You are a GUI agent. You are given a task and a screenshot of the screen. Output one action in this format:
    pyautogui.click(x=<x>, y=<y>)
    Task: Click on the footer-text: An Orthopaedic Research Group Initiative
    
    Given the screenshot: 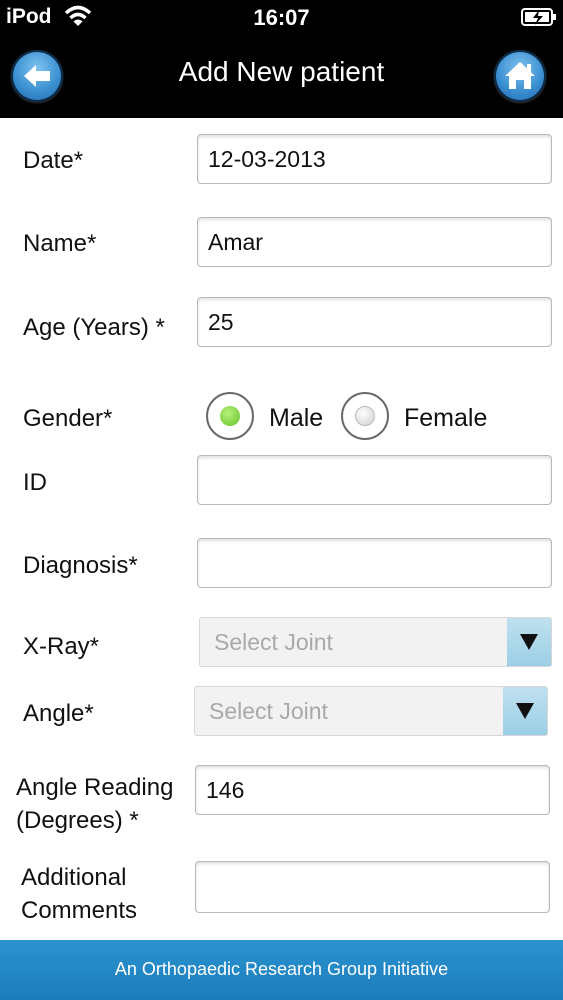 What is the action you would take?
    pyautogui.click(x=281, y=969)
    